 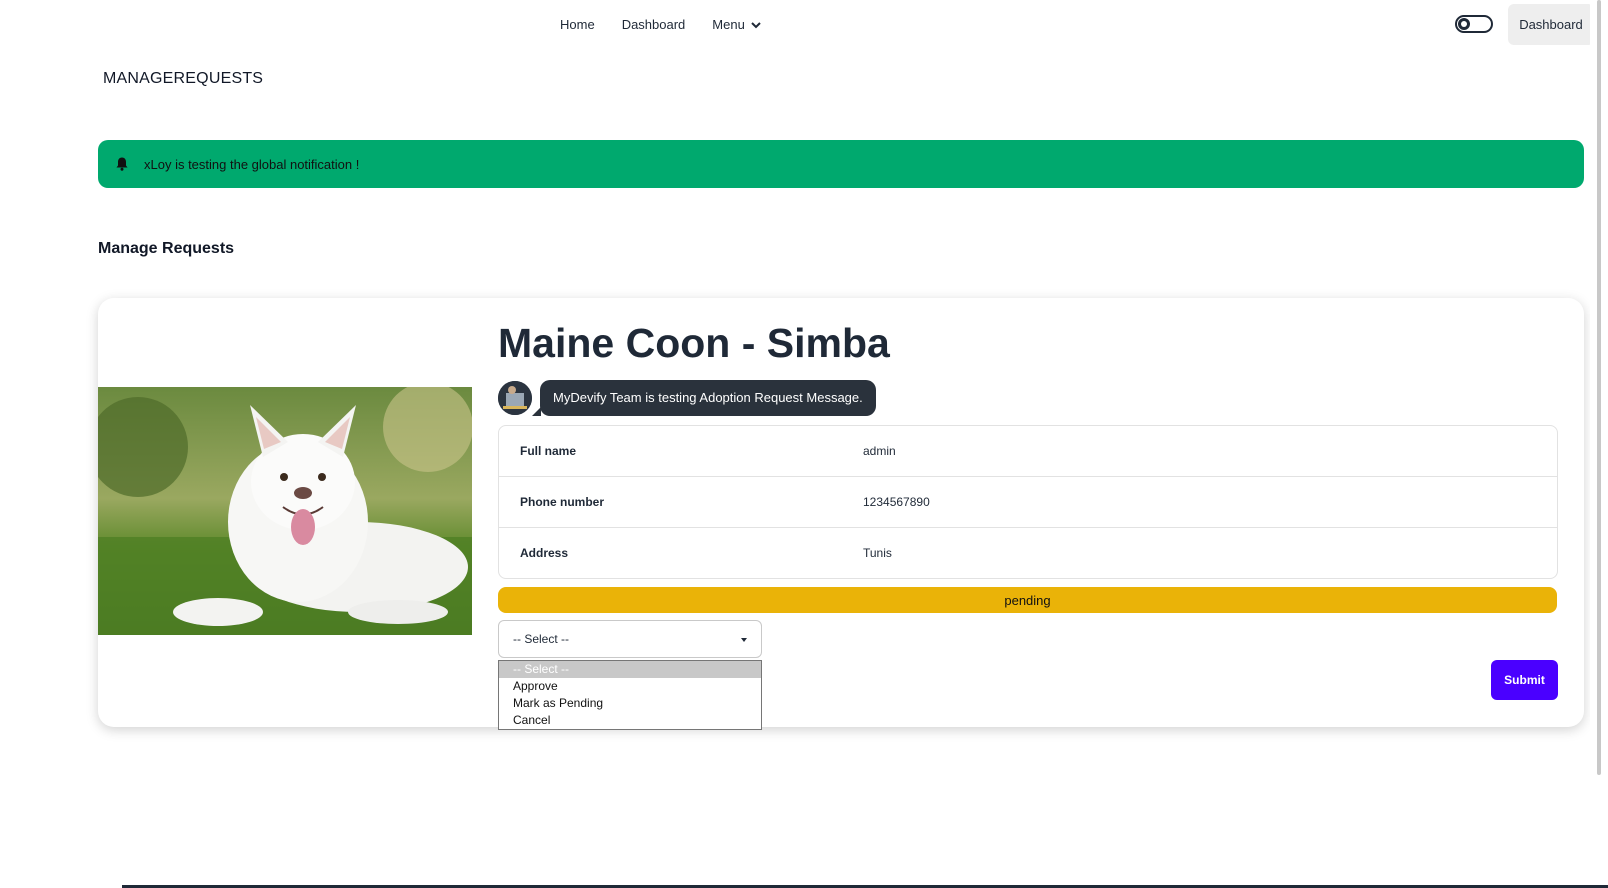 I want to click on chevron-down-icon, so click(x=756, y=24).